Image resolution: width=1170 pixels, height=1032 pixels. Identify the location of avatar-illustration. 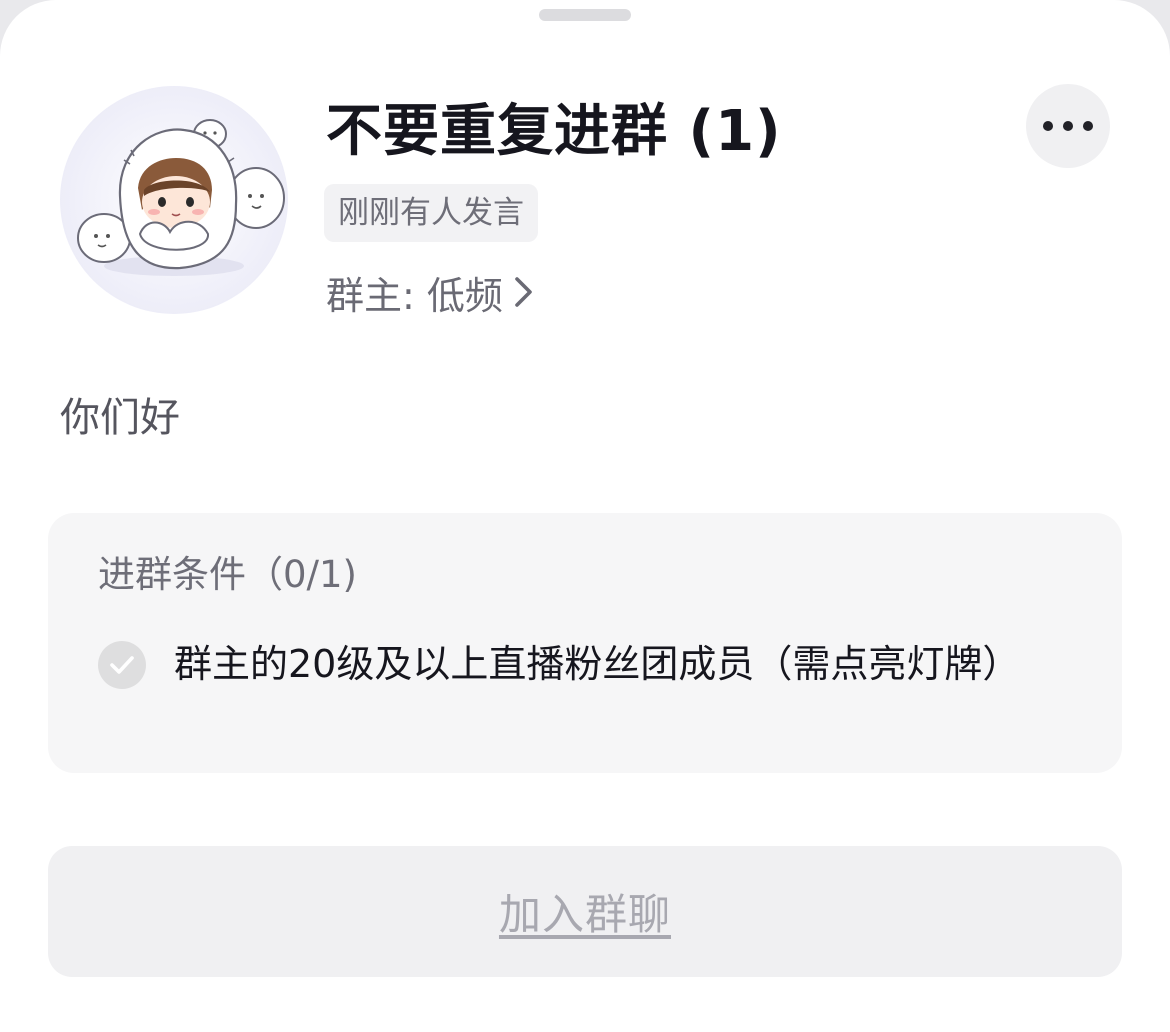
(181, 197).